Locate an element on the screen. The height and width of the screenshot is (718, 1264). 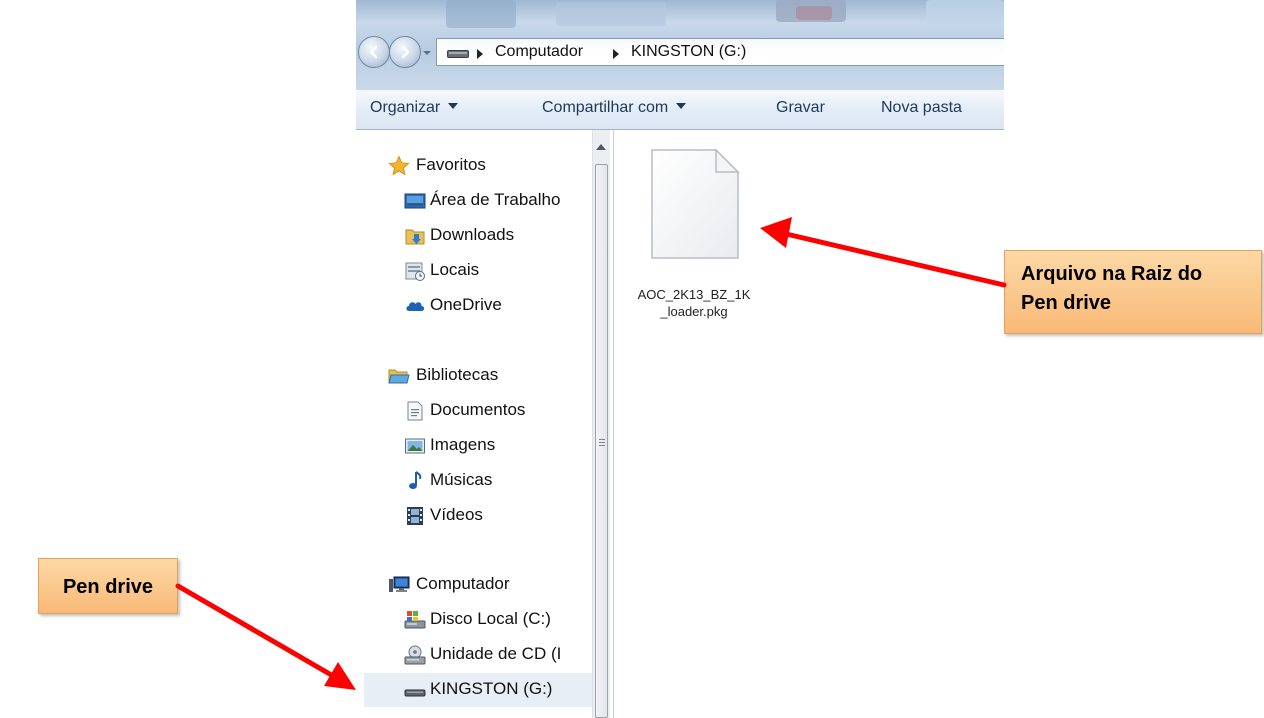
nav-item-documents: Documentos is located at coordinates (498, 411).